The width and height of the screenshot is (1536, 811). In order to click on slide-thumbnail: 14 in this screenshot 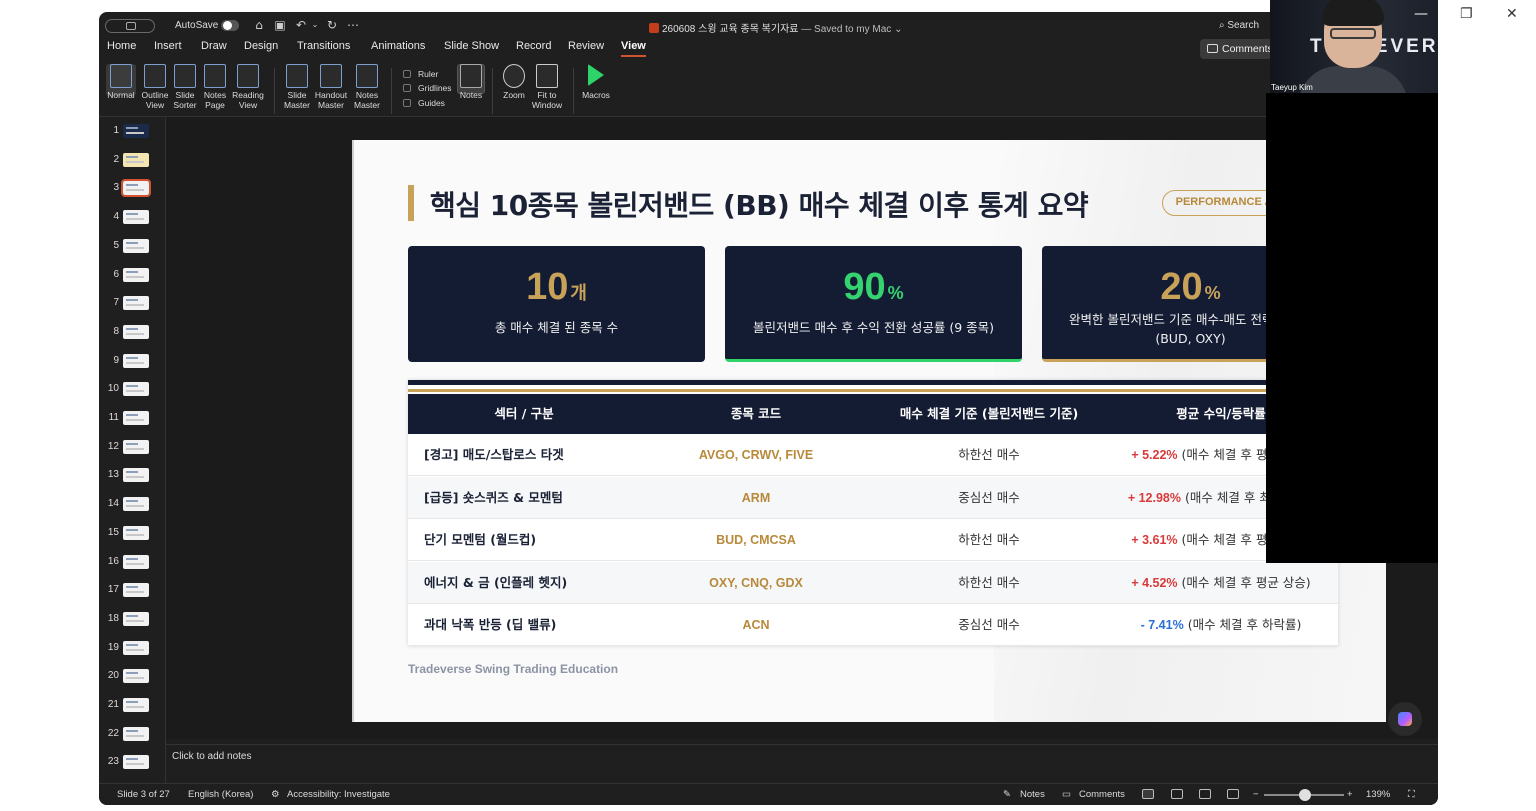, I will do `click(132, 504)`.